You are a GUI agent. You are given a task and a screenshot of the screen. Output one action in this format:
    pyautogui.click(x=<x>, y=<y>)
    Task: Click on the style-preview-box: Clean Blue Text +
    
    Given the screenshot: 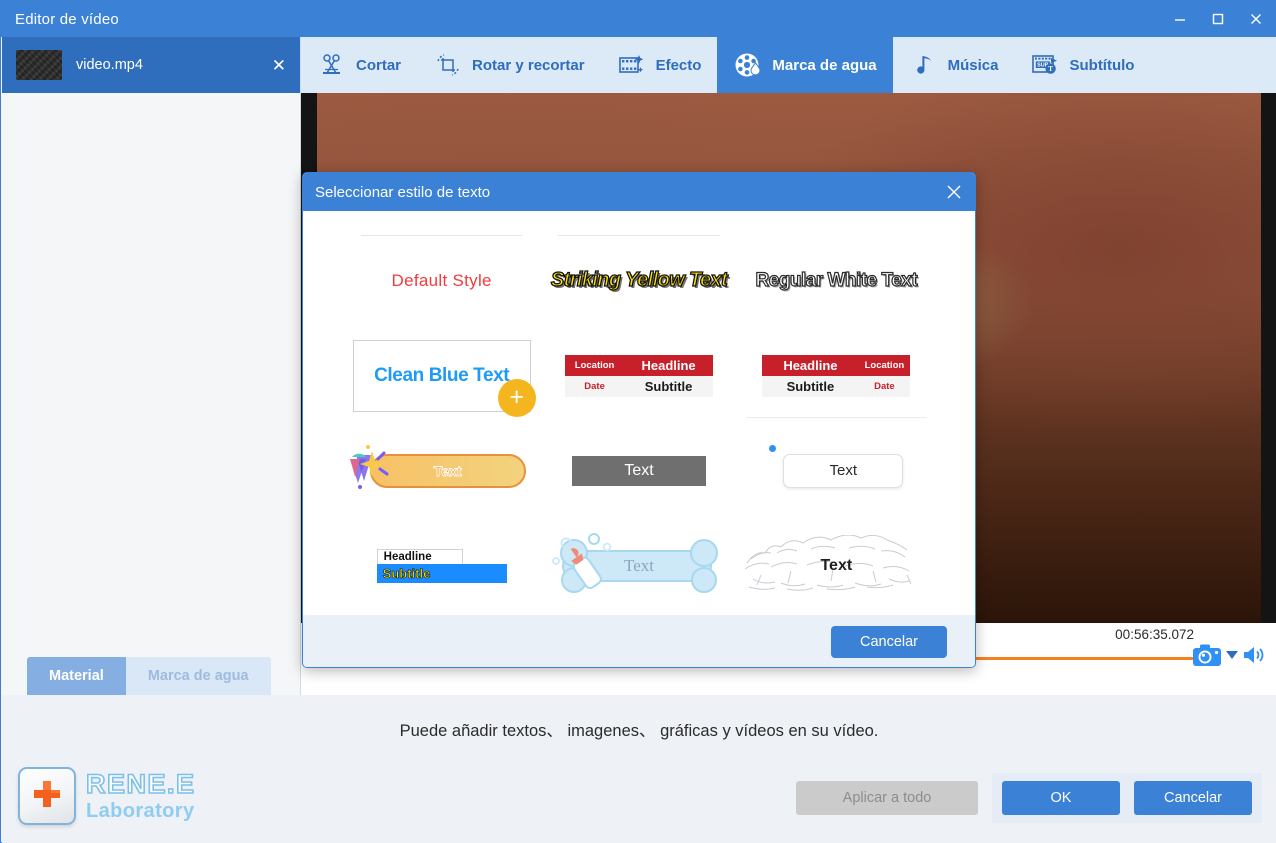 What is the action you would take?
    pyautogui.click(x=444, y=378)
    